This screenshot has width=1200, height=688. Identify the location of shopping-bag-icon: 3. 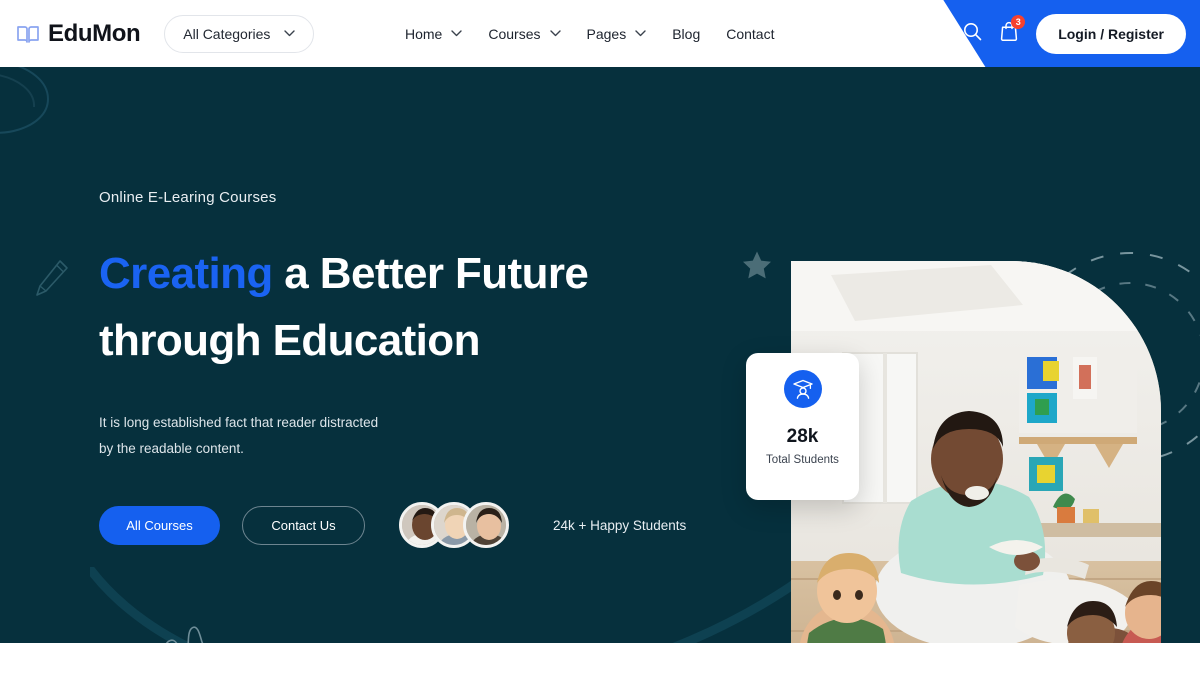
(1013, 30).